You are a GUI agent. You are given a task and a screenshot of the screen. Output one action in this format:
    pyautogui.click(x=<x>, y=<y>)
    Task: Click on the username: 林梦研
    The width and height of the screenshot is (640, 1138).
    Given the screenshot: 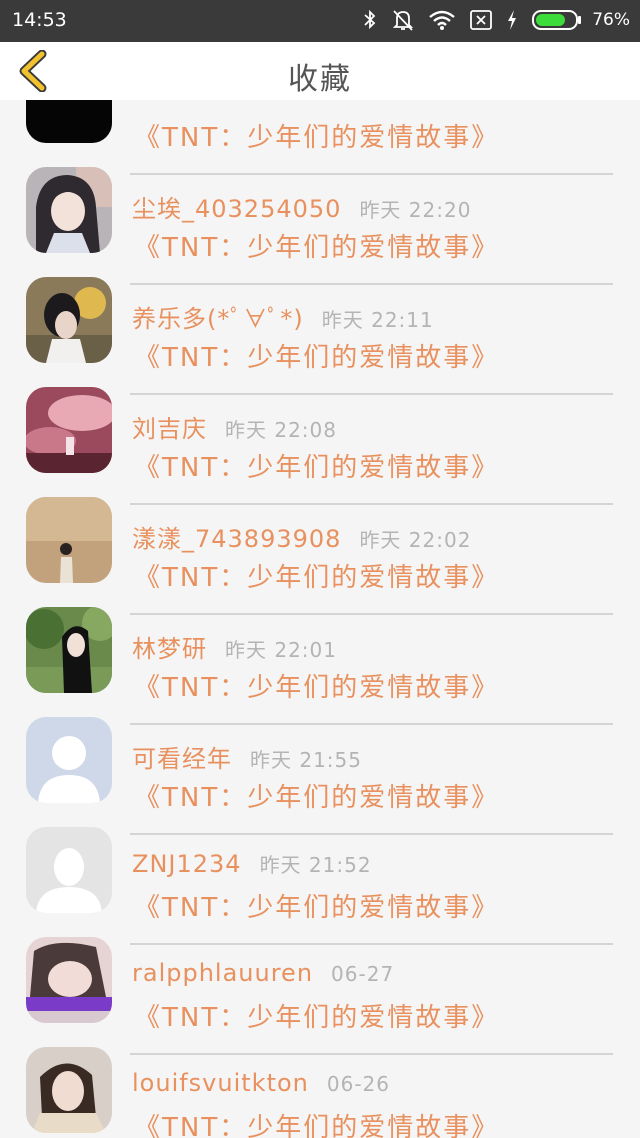 What is the action you would take?
    pyautogui.click(x=169, y=646)
    